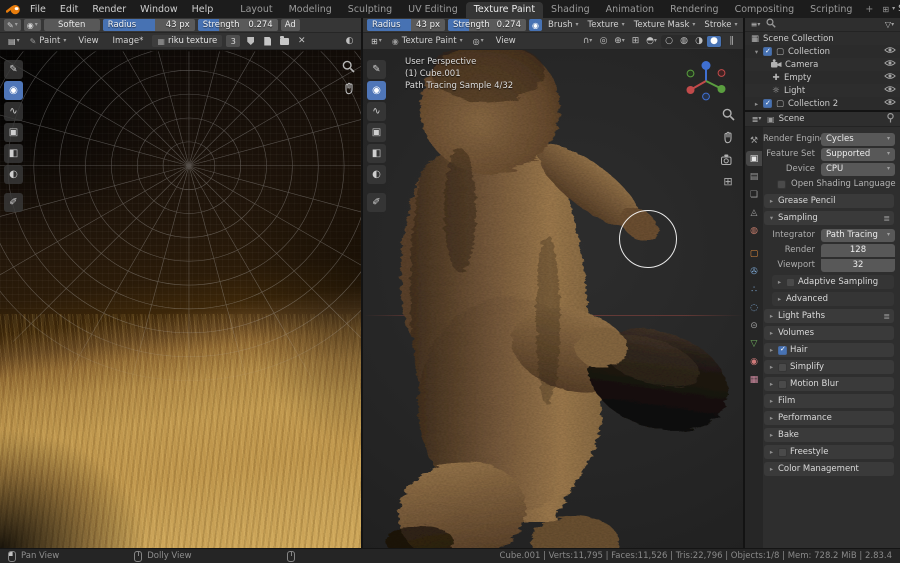 The image size is (900, 563). I want to click on pivot-point-icon: ⊕ ▾, so click(619, 41).